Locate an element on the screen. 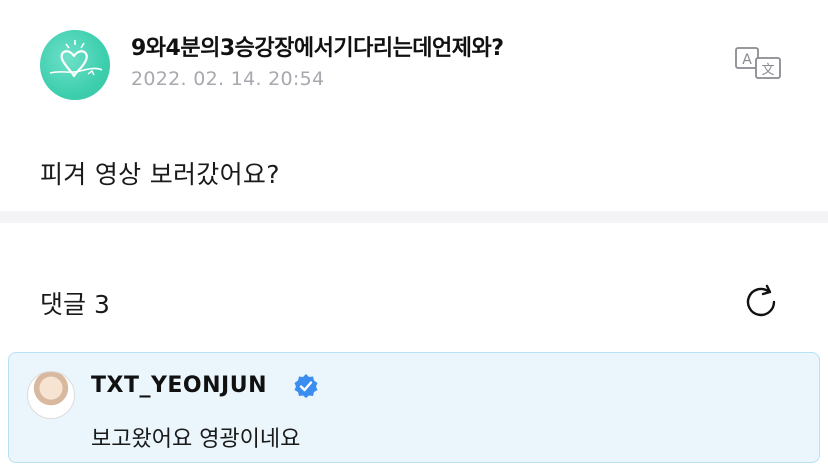 The image size is (828, 471). refresh-button is located at coordinates (761, 302).